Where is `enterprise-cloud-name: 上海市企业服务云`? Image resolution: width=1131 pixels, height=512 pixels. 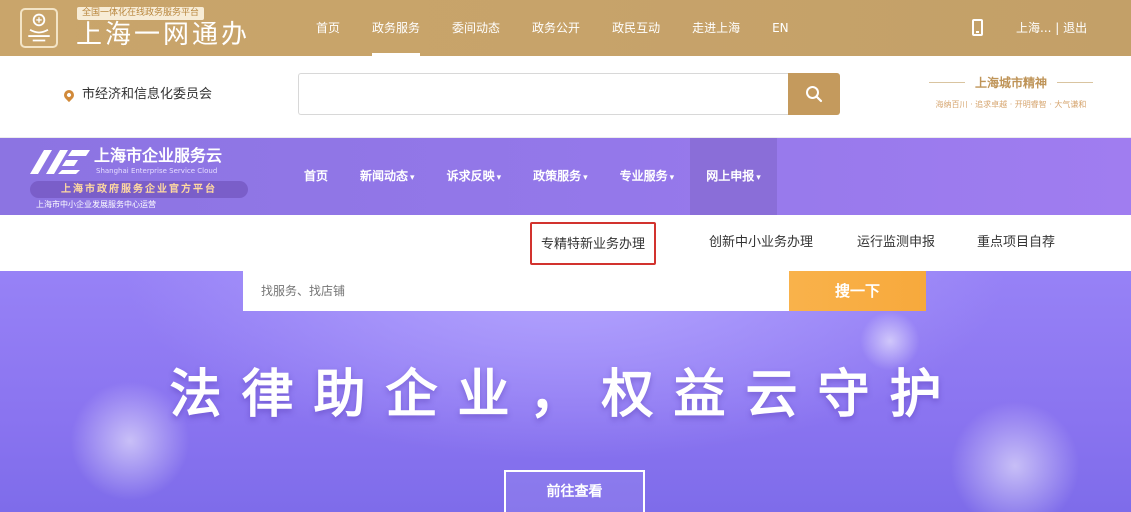 enterprise-cloud-name: 上海市企业服务云 is located at coordinates (158, 156).